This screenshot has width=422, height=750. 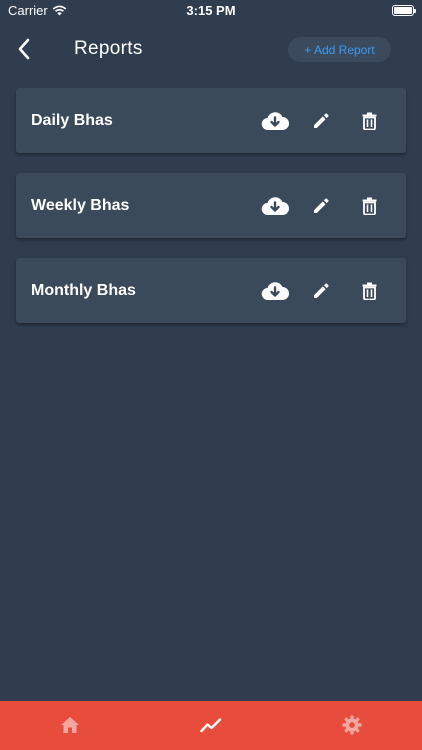 I want to click on tab-bar, so click(x=211, y=725).